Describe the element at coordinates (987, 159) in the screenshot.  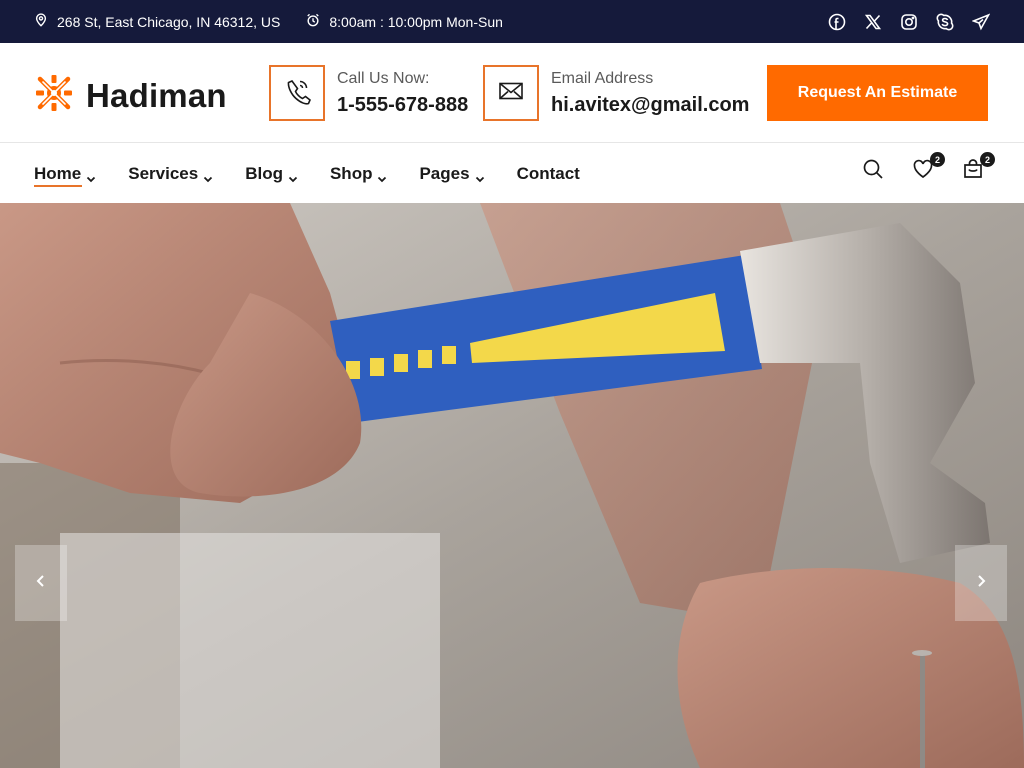
I see `cart-count-badge: 2` at that location.